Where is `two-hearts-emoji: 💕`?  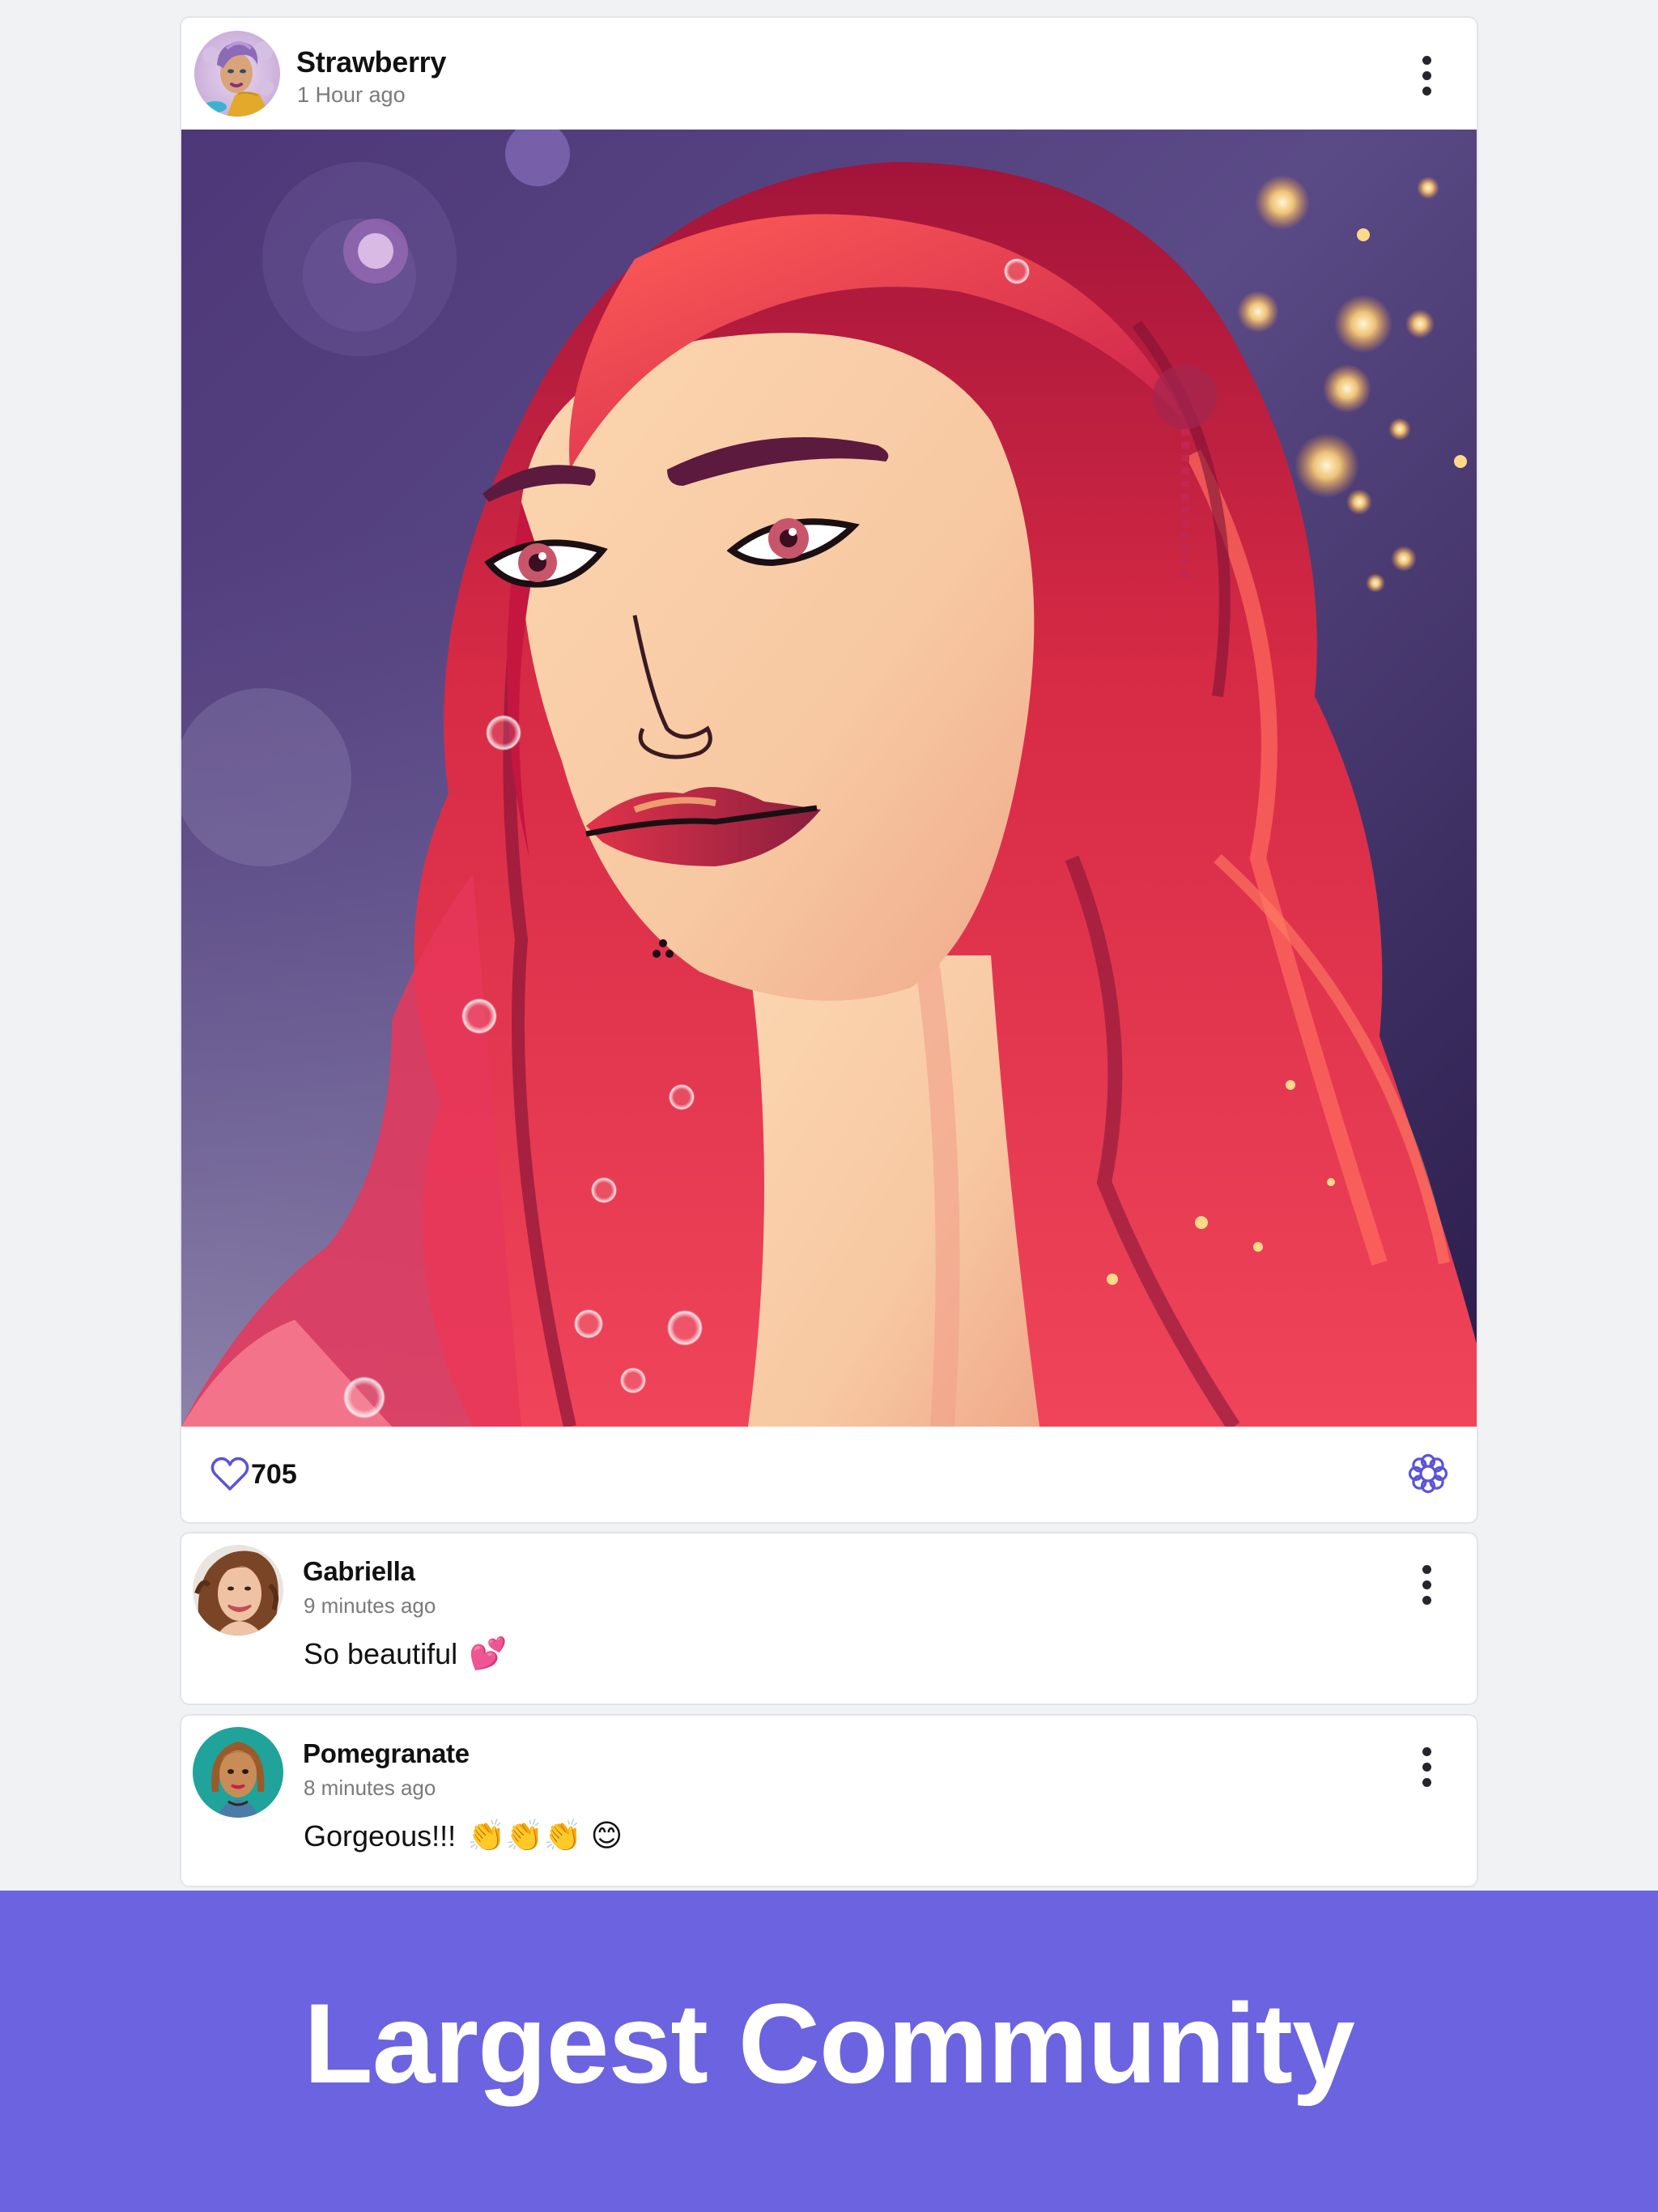 two-hearts-emoji: 💕 is located at coordinates (488, 1654).